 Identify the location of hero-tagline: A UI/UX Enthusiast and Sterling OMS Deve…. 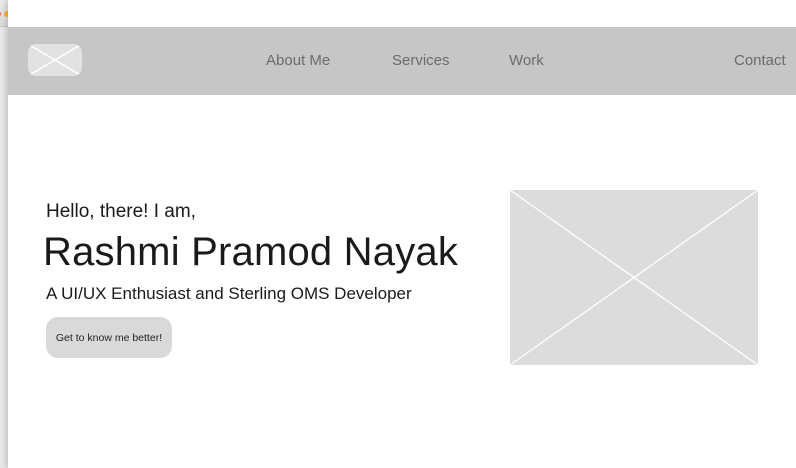
(229, 293).